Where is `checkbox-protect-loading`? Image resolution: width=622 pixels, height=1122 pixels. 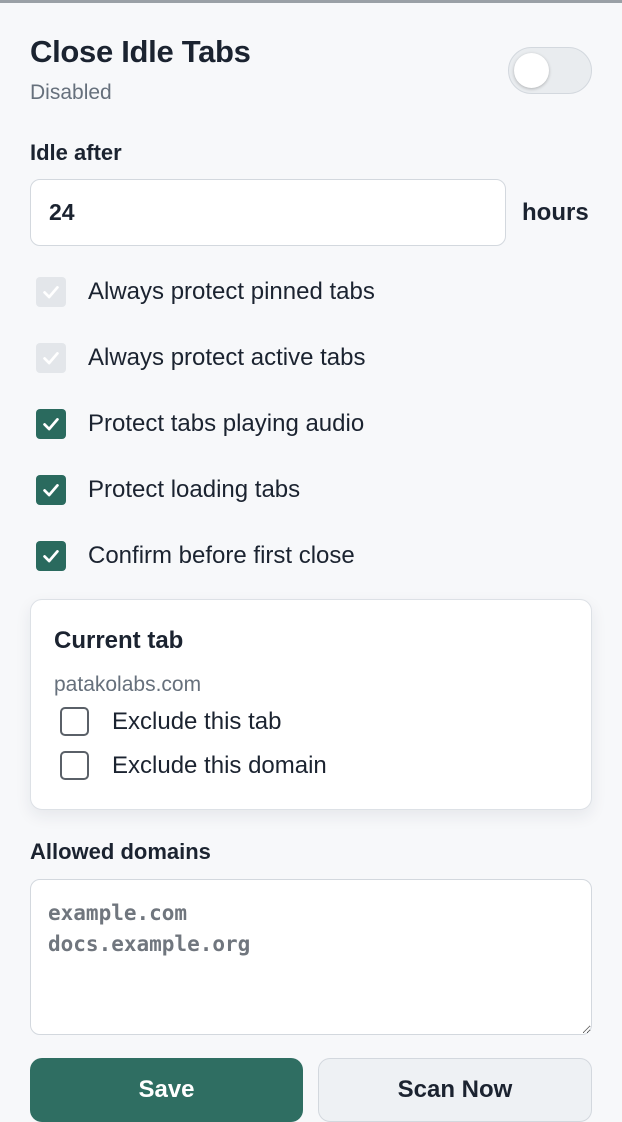 checkbox-protect-loading is located at coordinates (51, 490).